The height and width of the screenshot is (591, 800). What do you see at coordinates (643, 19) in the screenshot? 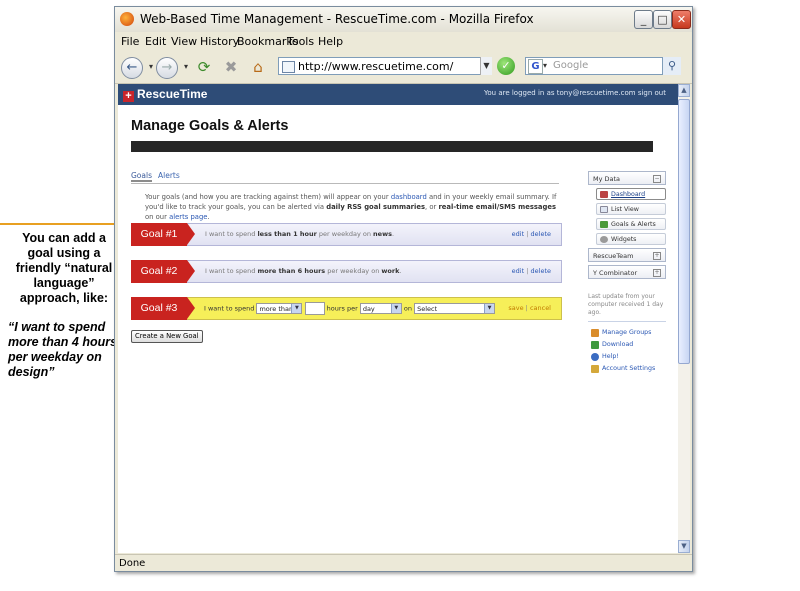
I see `minimize-button: _` at bounding box center [643, 19].